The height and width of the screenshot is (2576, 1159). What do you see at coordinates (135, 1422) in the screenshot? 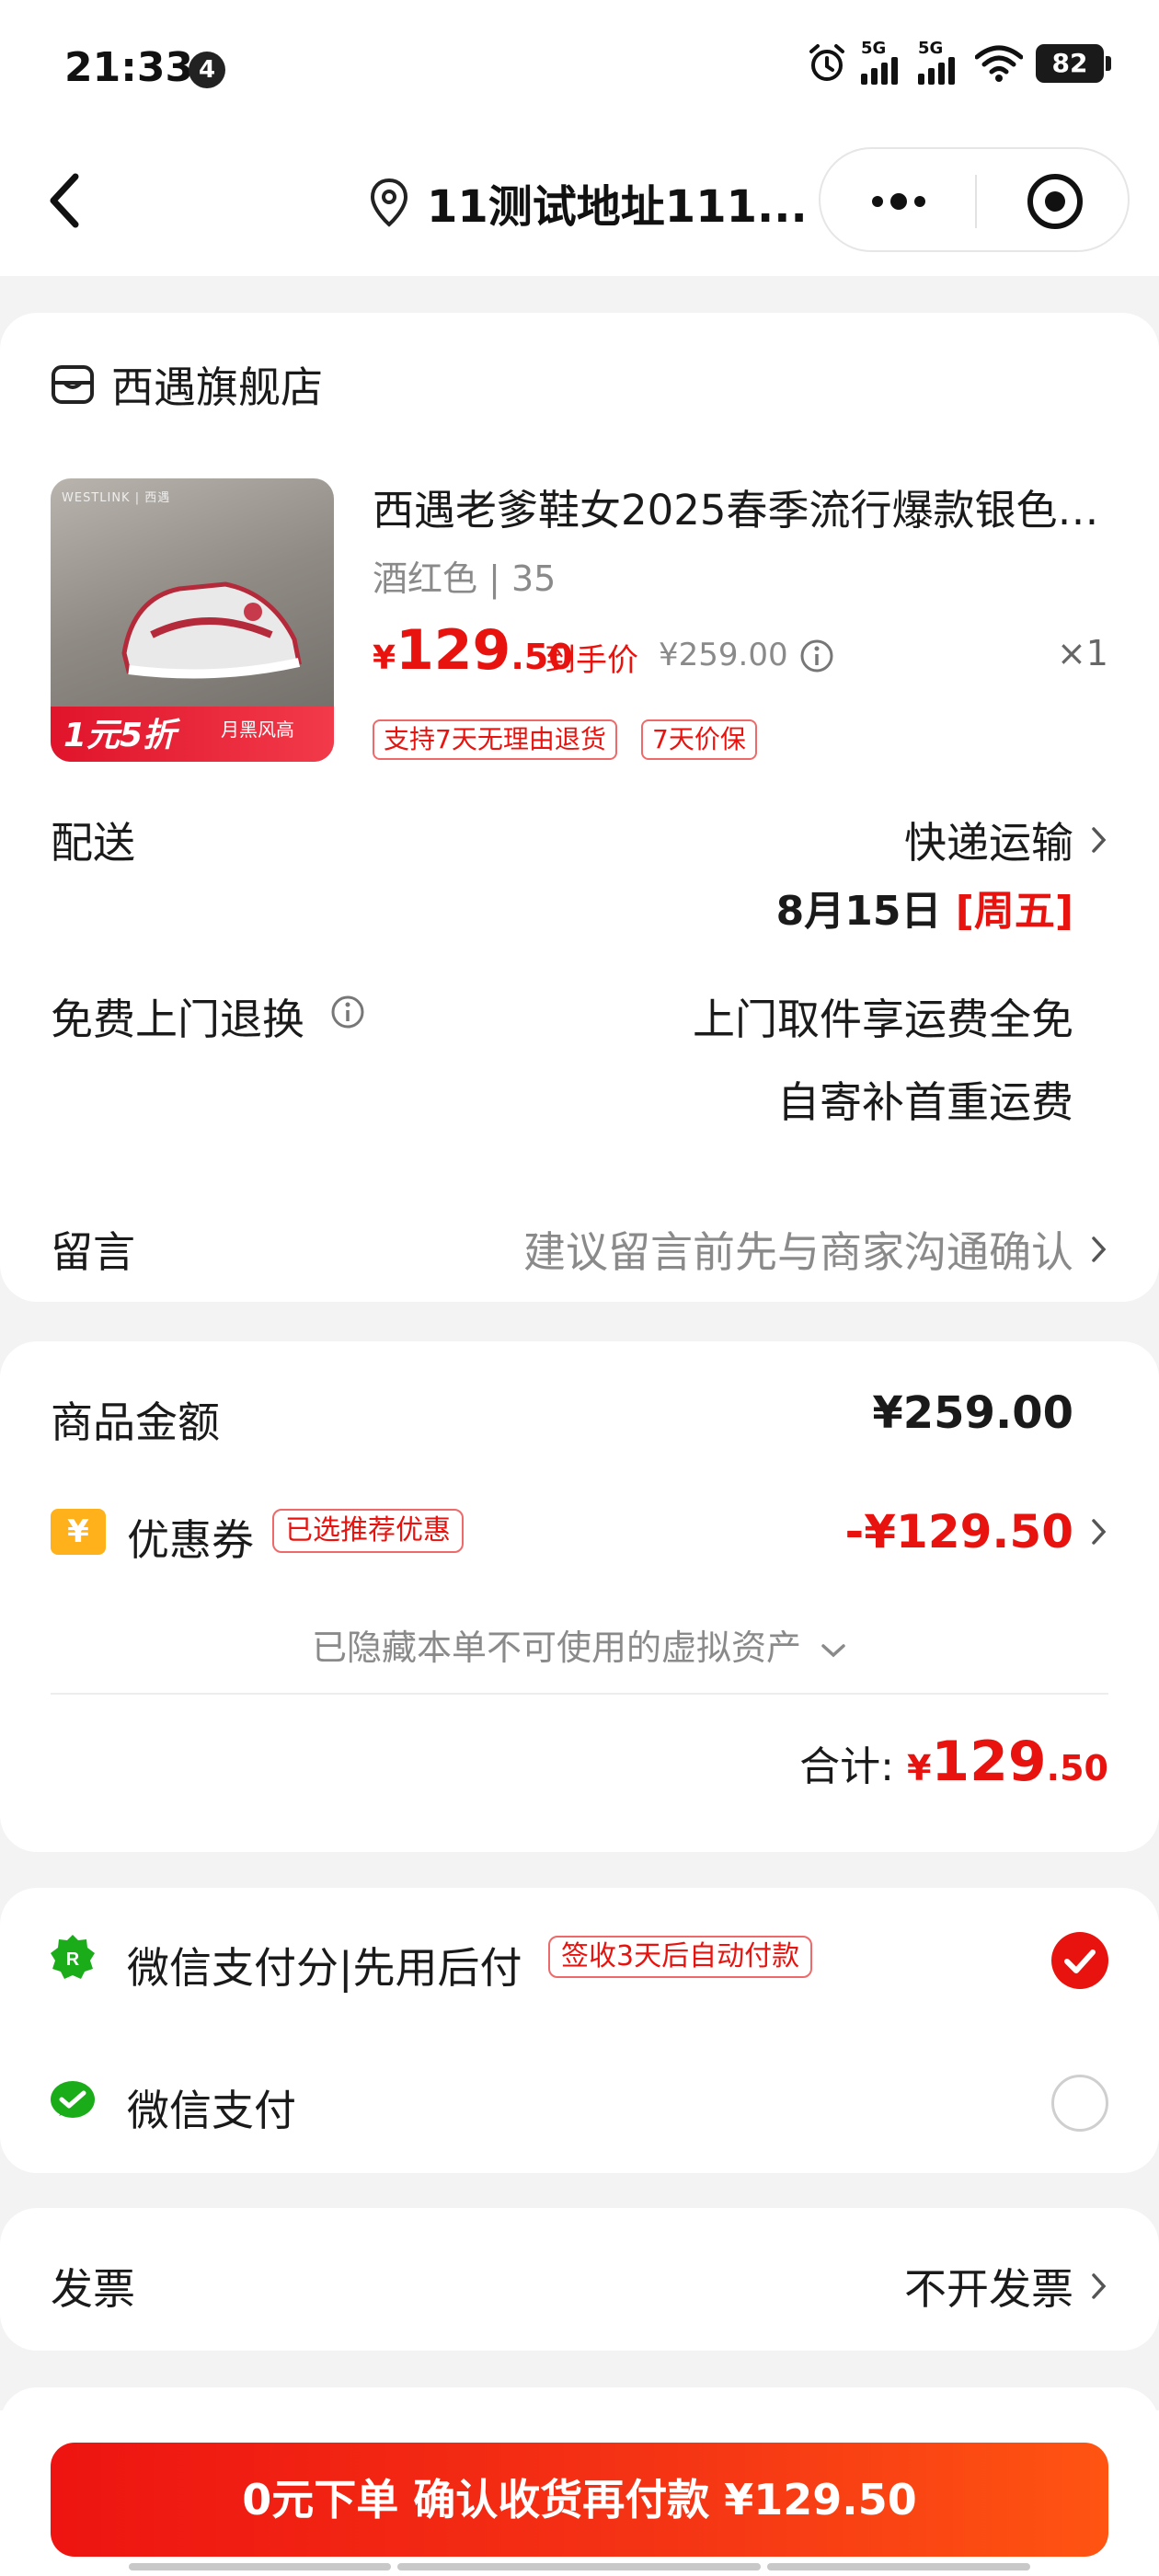
I see `goods-amount-label: 商品金额` at bounding box center [135, 1422].